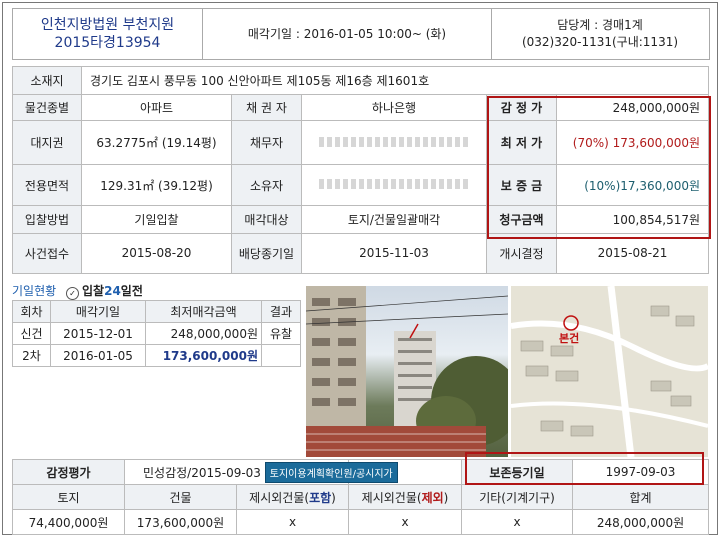 Image resolution: width=720 pixels, height=537 pixels. Describe the element at coordinates (107, 25) in the screenshot. I see `court-name: 인천지방법원 부천지원` at that location.